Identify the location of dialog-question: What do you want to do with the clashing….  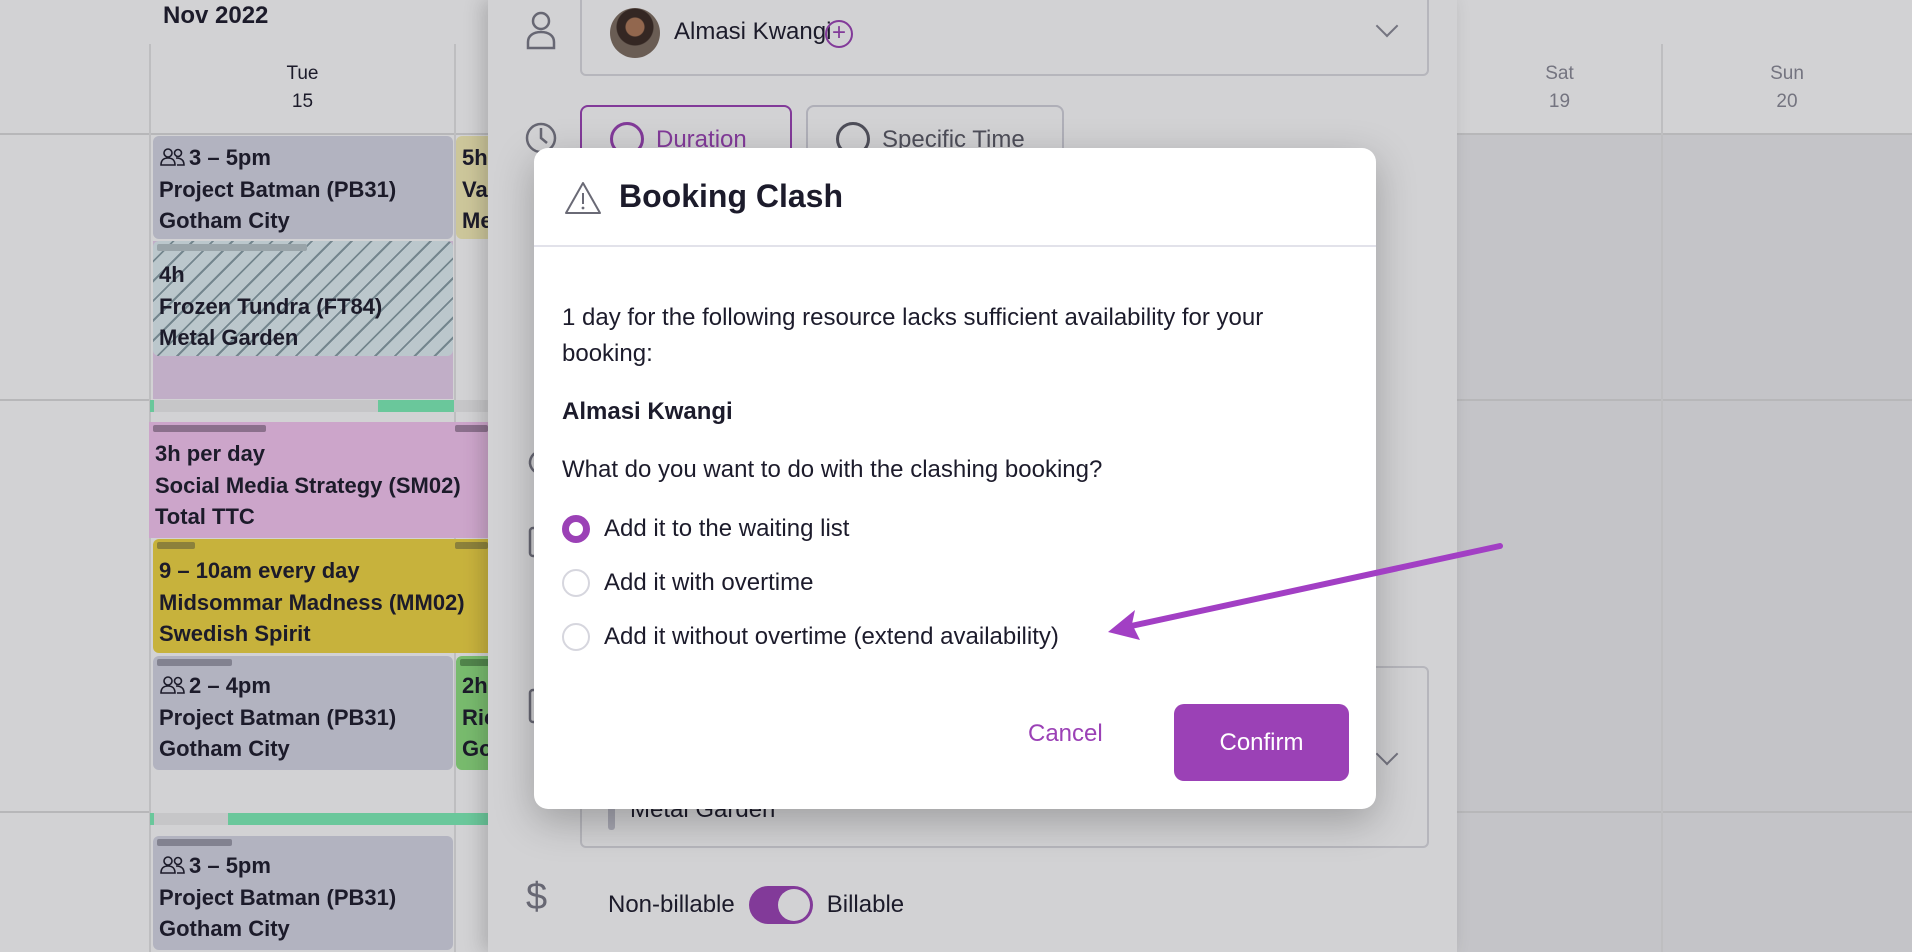
(832, 469).